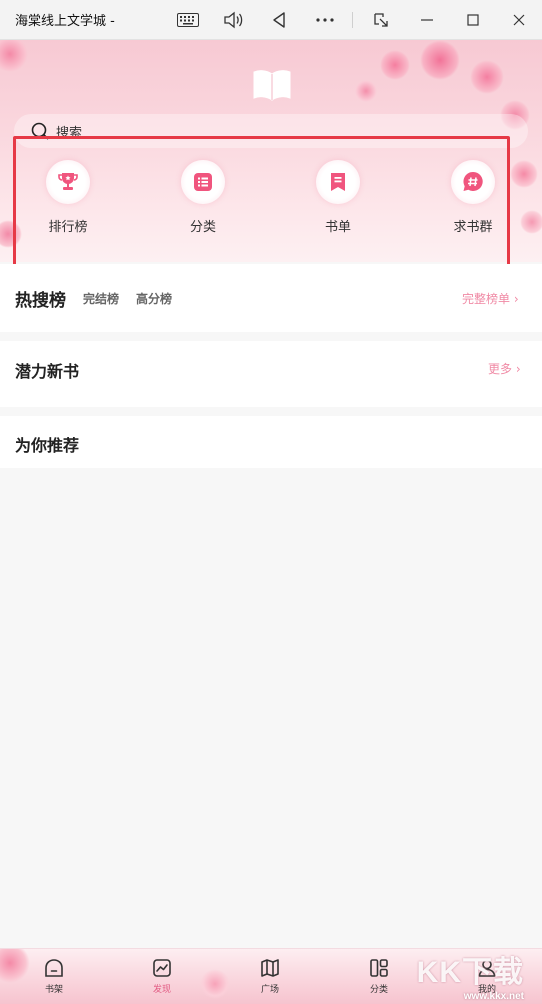 Image resolution: width=542 pixels, height=1004 pixels. I want to click on speaker-icon, so click(233, 20).